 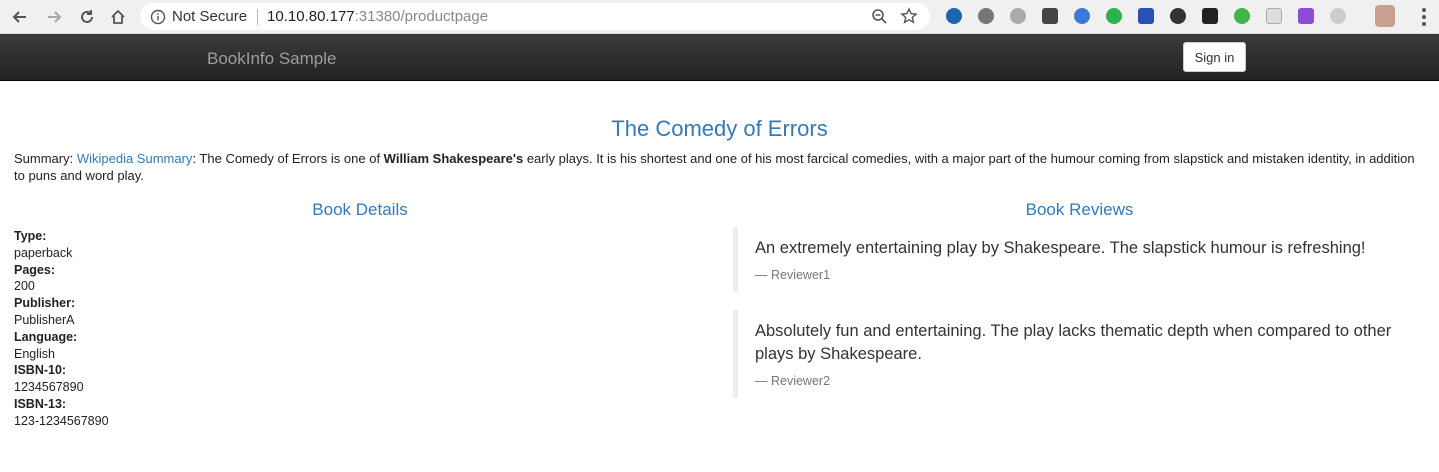 What do you see at coordinates (1018, 16) in the screenshot?
I see `chat-ext-icon` at bounding box center [1018, 16].